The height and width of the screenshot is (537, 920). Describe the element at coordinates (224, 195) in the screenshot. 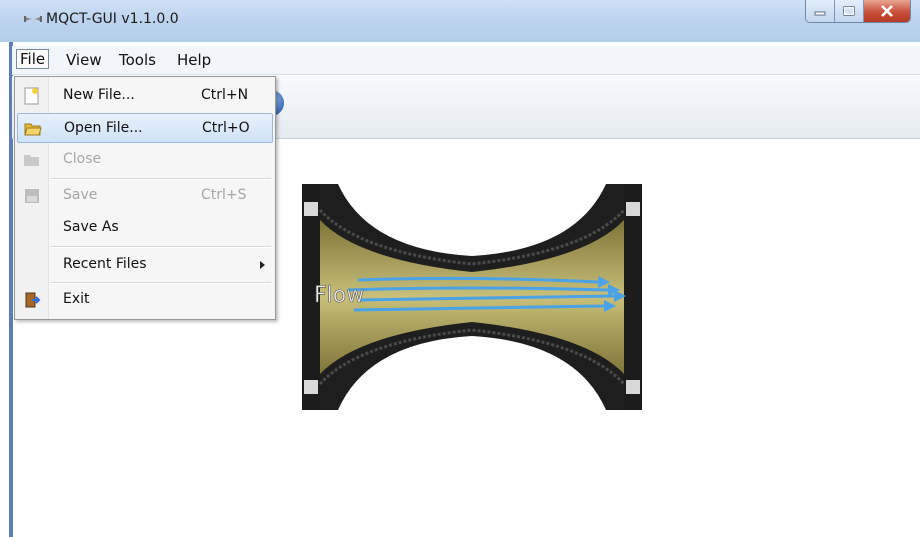

I see `menu-item-shortcut: Ctrl+S` at that location.